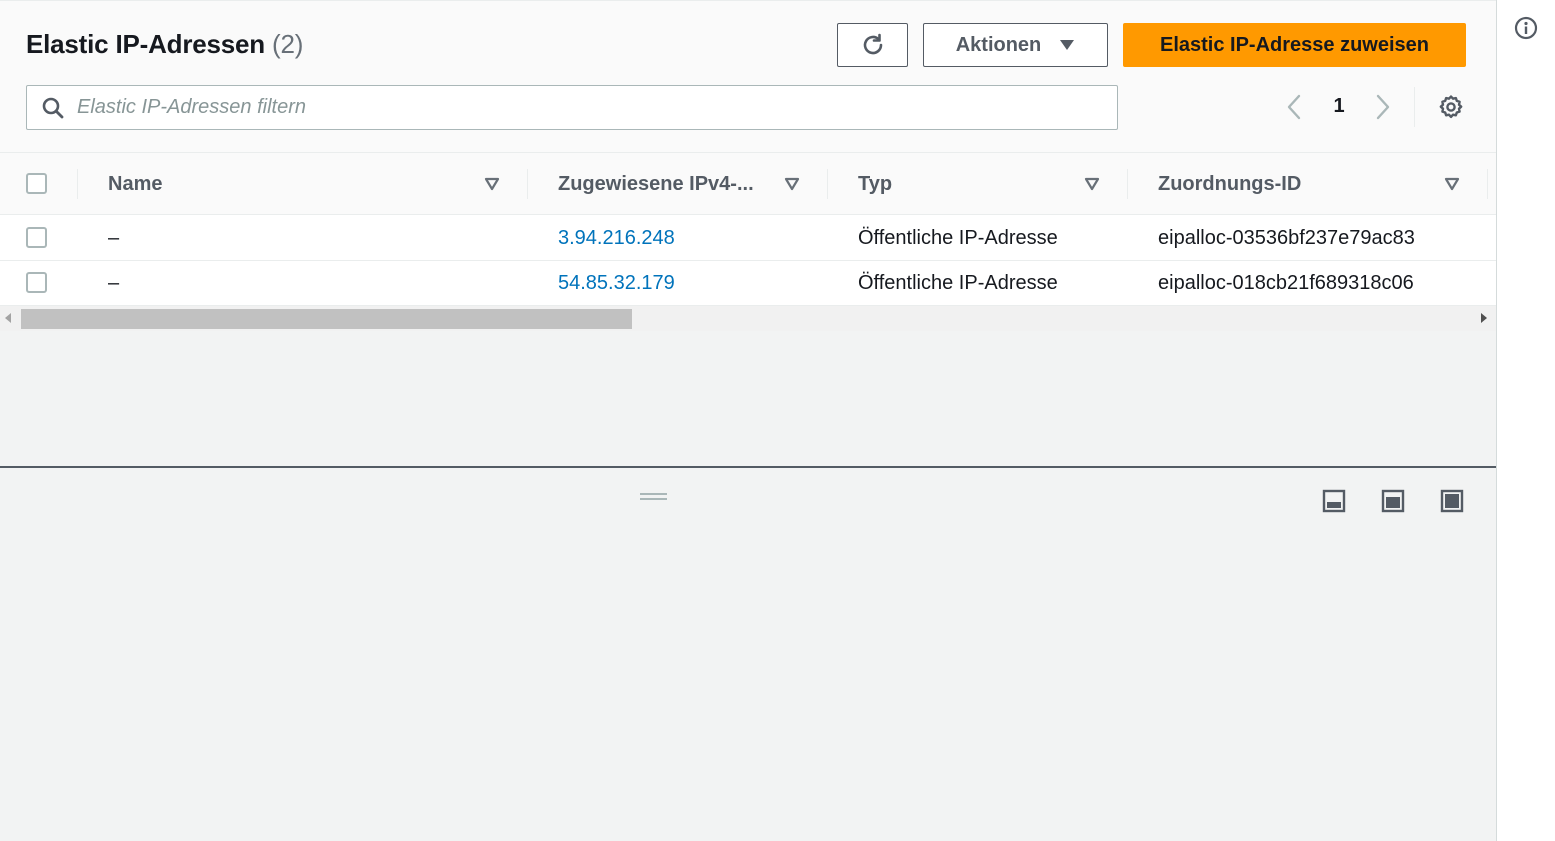 The image size is (1555, 841). What do you see at coordinates (1452, 501) in the screenshot?
I see `panel-full-icon` at bounding box center [1452, 501].